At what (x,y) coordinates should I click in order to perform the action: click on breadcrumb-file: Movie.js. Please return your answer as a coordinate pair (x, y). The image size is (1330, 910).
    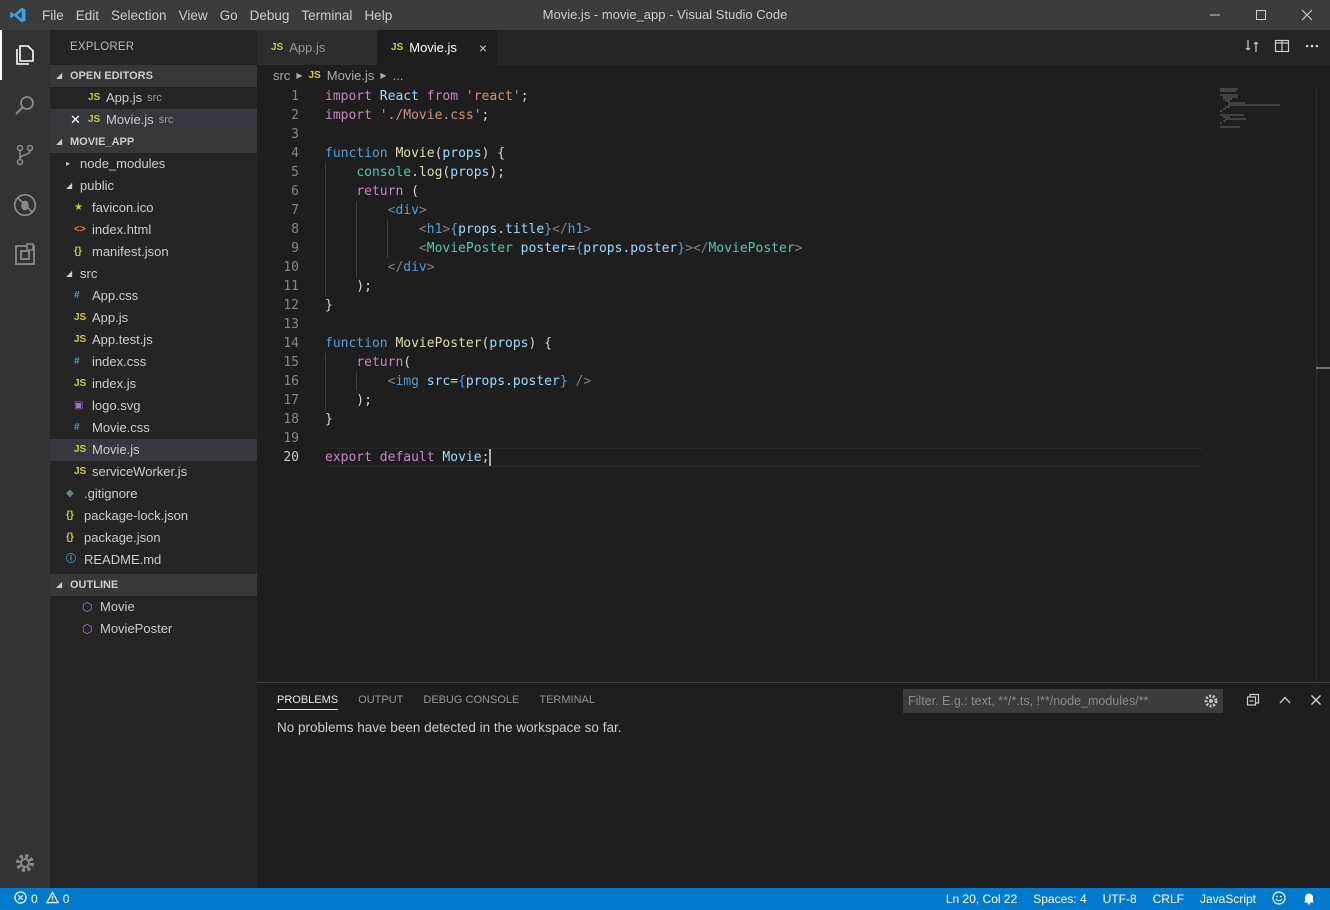
    Looking at the image, I should click on (351, 76).